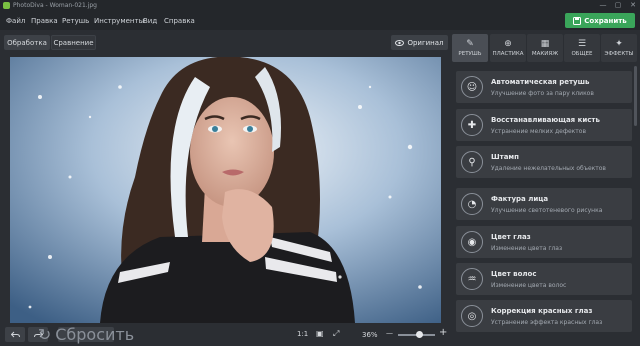 Image resolution: width=640 pixels, height=346 pixels. Describe the element at coordinates (302, 334) in the screenshot. I see `ratio-1-1-button: 1:1` at that location.